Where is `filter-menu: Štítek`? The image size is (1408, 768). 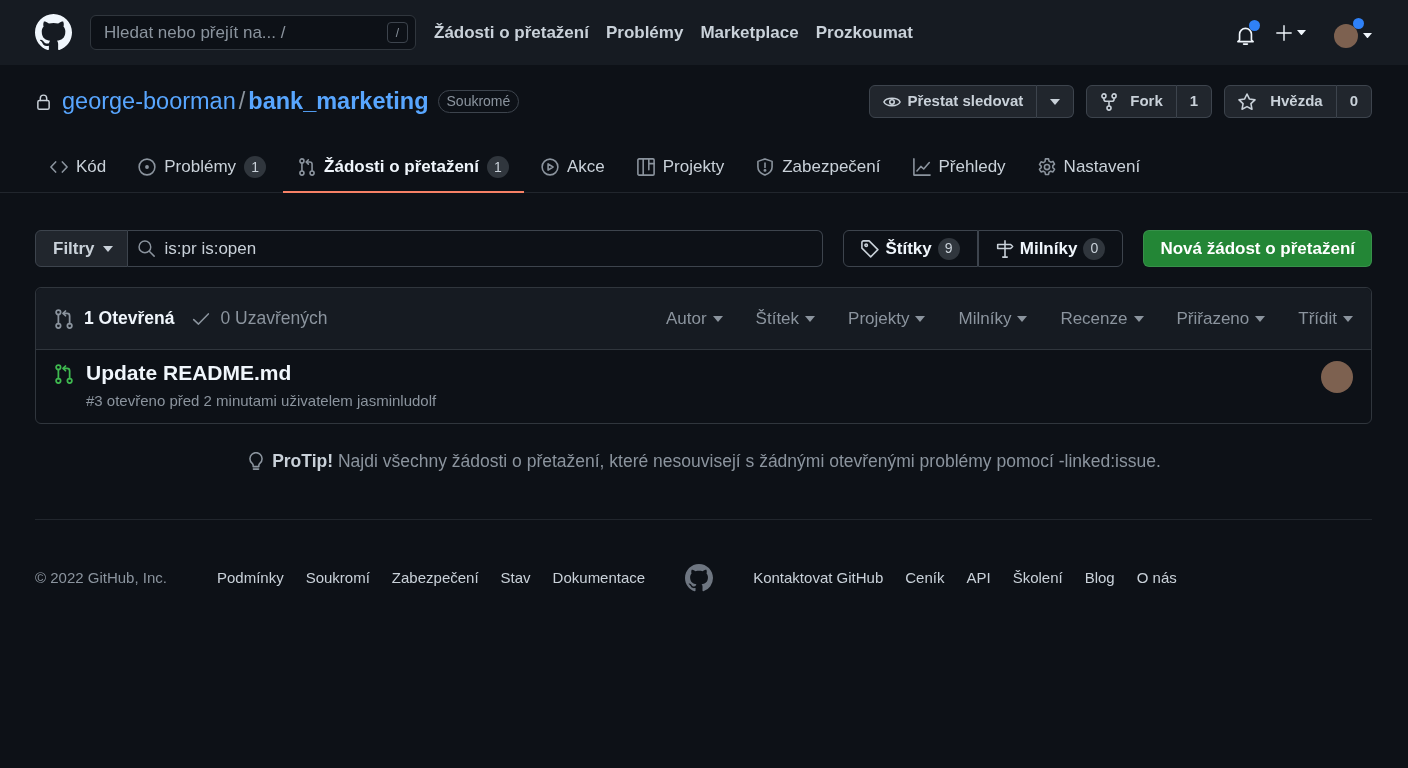 filter-menu: Štítek is located at coordinates (785, 318).